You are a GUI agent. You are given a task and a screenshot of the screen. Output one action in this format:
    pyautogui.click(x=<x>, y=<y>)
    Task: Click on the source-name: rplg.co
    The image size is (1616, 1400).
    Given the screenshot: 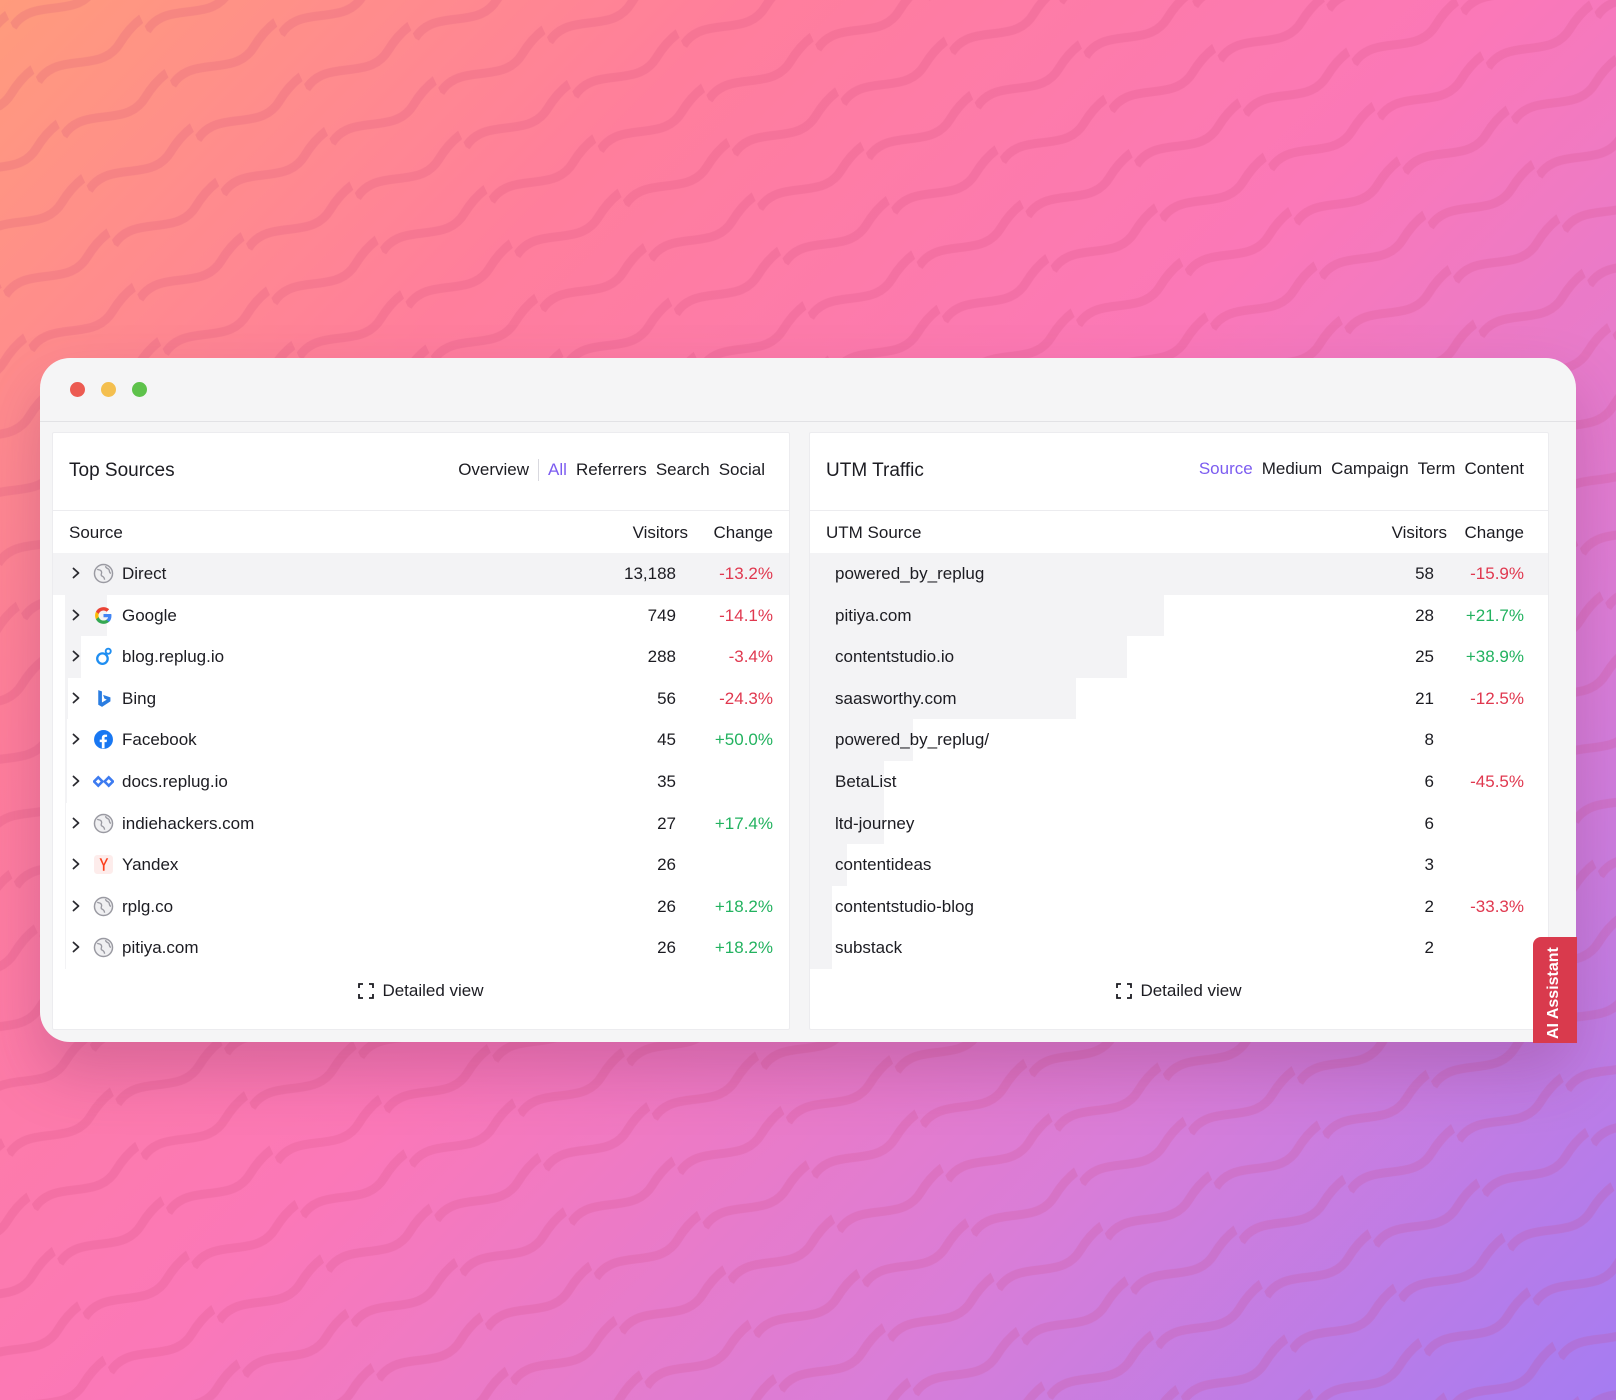 What is the action you would take?
    pyautogui.click(x=148, y=906)
    